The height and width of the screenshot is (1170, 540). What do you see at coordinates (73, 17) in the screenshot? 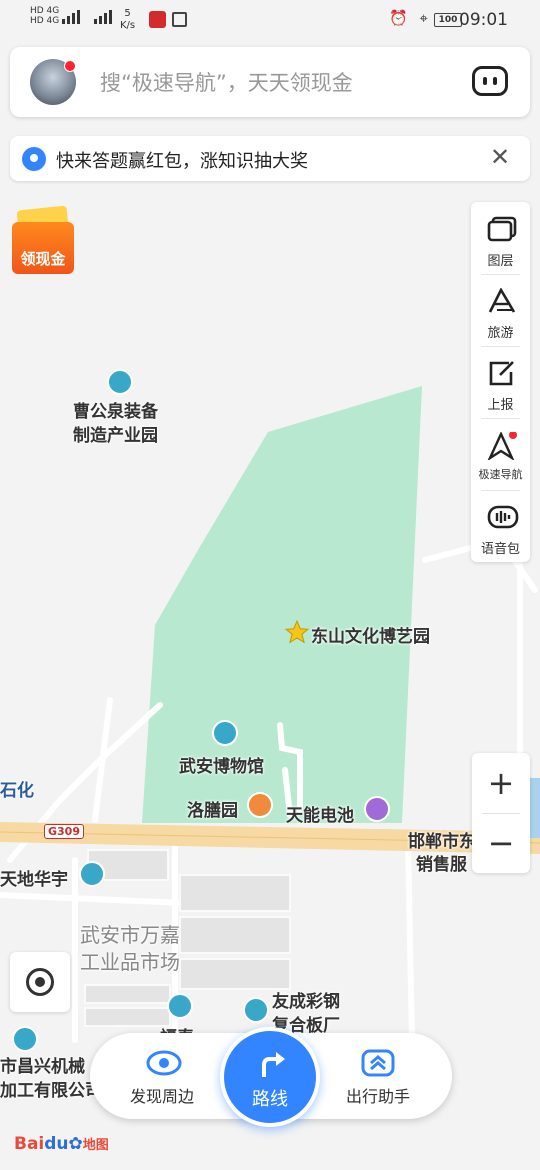
I see `signal-icon` at bounding box center [73, 17].